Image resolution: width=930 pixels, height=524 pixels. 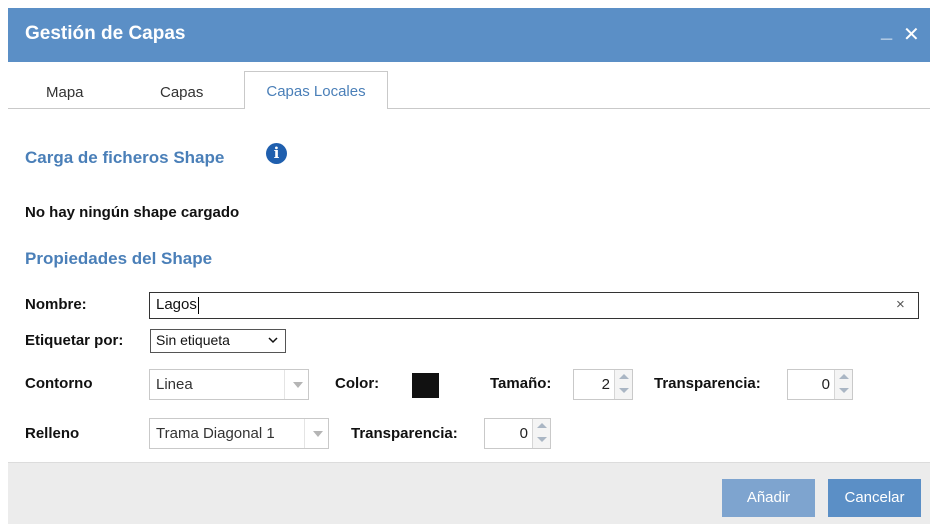 I want to click on propiedades-heading: Propiedades del Shape, so click(x=119, y=258).